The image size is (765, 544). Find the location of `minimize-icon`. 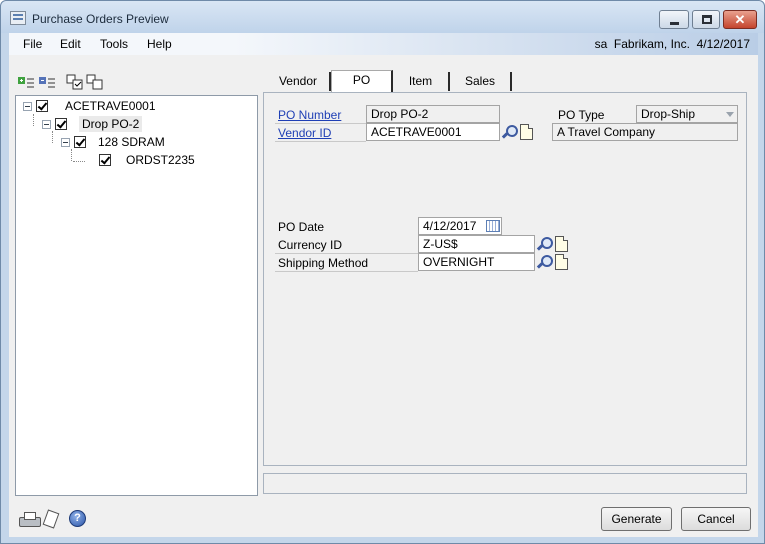

minimize-icon is located at coordinates (674, 23).